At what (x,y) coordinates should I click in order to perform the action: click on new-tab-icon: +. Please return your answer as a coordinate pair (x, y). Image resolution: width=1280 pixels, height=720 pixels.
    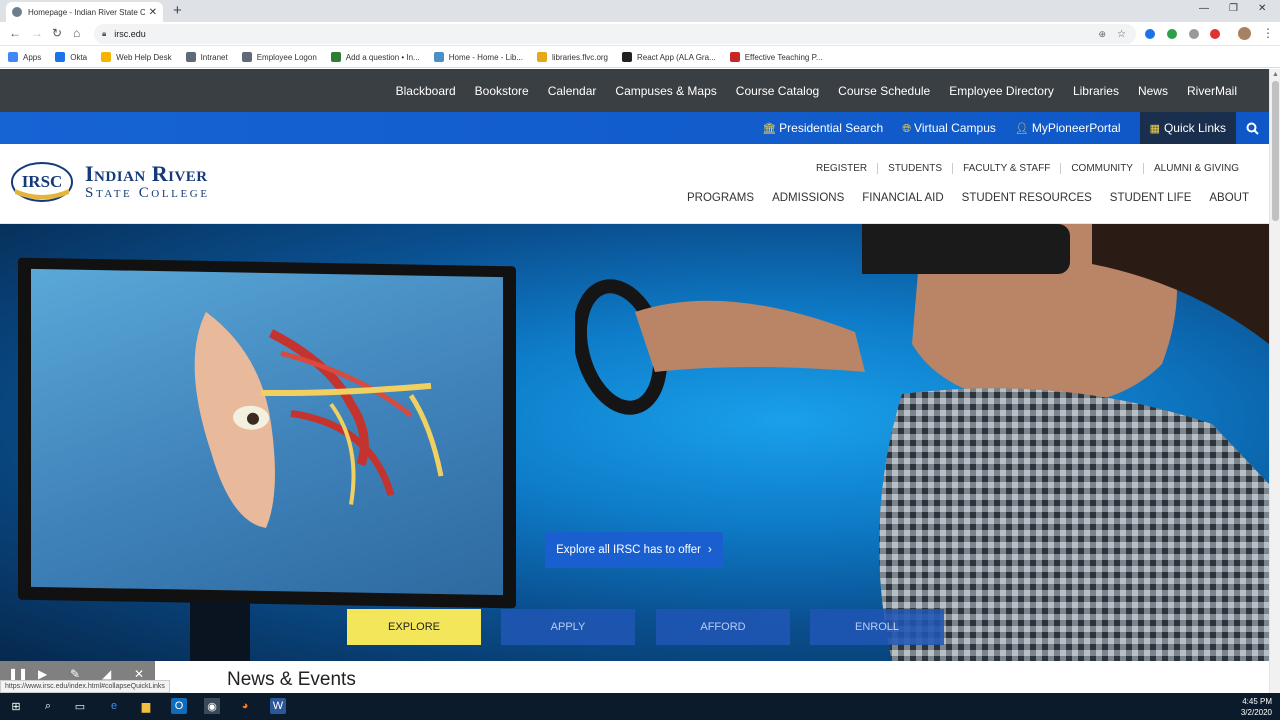
    Looking at the image, I should click on (177, 11).